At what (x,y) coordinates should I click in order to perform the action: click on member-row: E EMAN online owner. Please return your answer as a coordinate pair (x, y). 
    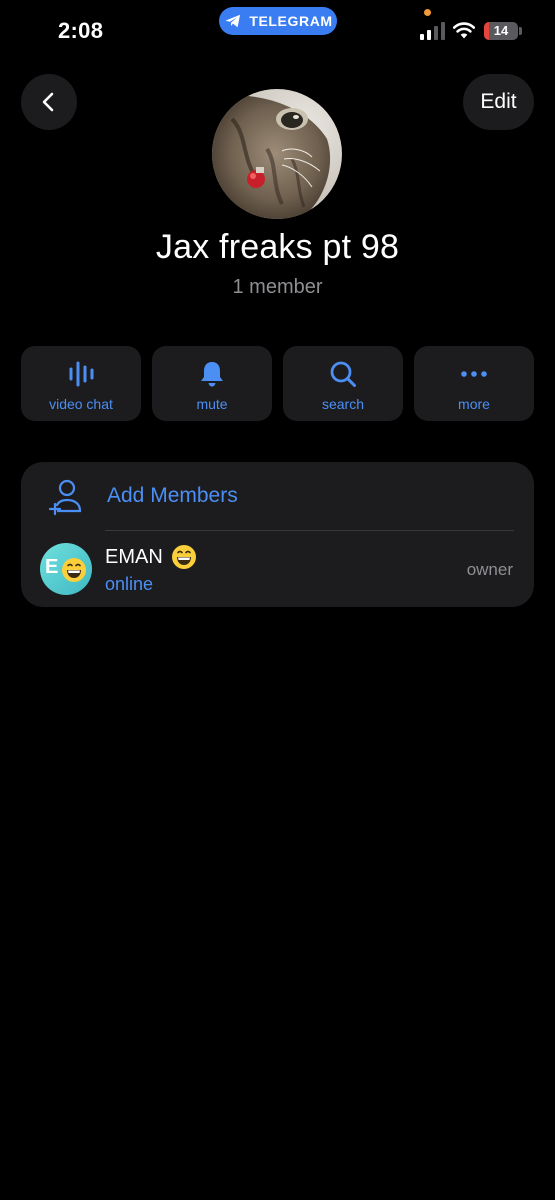
    Looking at the image, I should click on (277, 569).